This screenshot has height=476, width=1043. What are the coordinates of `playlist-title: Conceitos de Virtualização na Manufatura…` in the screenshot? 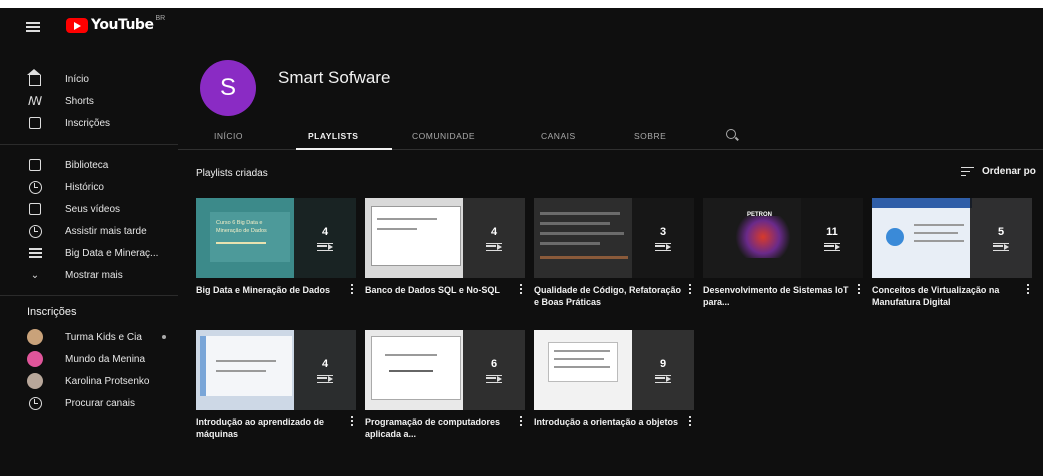 It's located at (946, 296).